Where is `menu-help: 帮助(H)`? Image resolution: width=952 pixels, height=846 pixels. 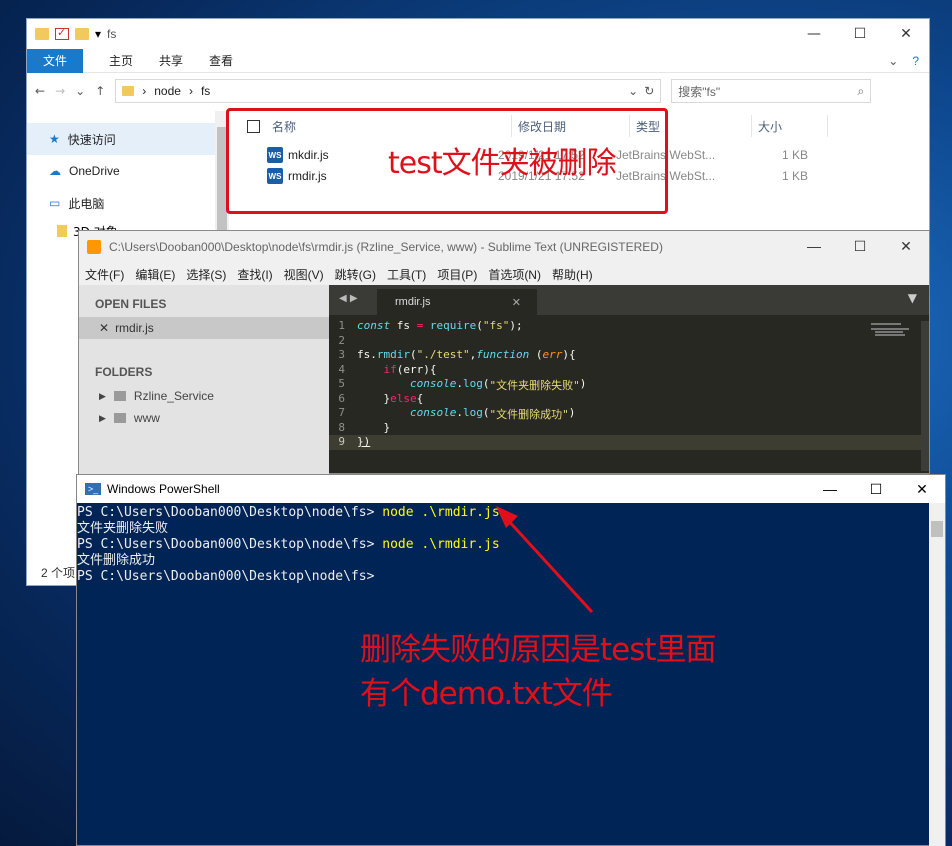 menu-help: 帮助(H) is located at coordinates (572, 274).